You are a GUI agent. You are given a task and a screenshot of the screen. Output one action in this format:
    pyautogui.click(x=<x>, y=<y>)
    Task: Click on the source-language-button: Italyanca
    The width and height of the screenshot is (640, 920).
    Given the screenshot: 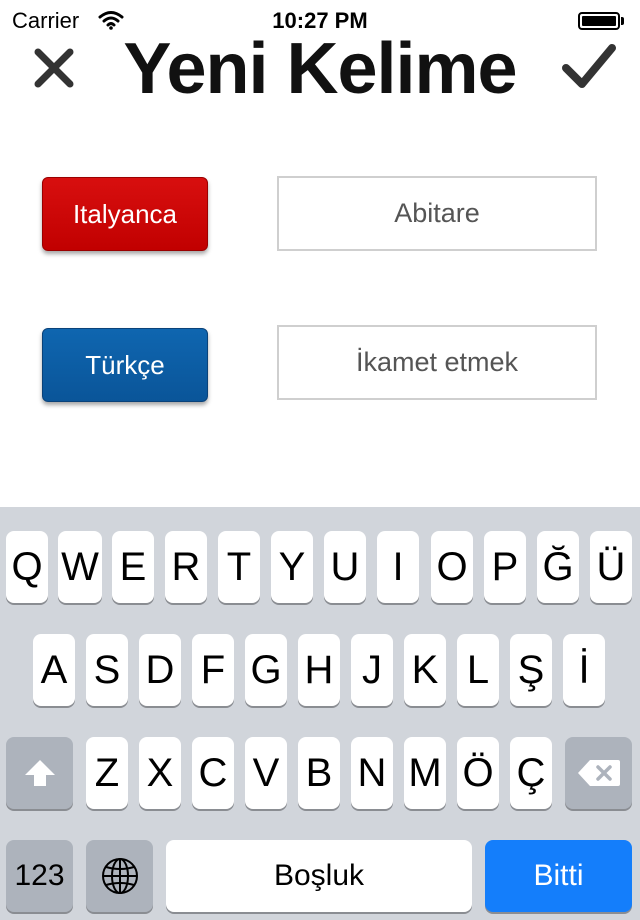 What is the action you would take?
    pyautogui.click(x=125, y=214)
    